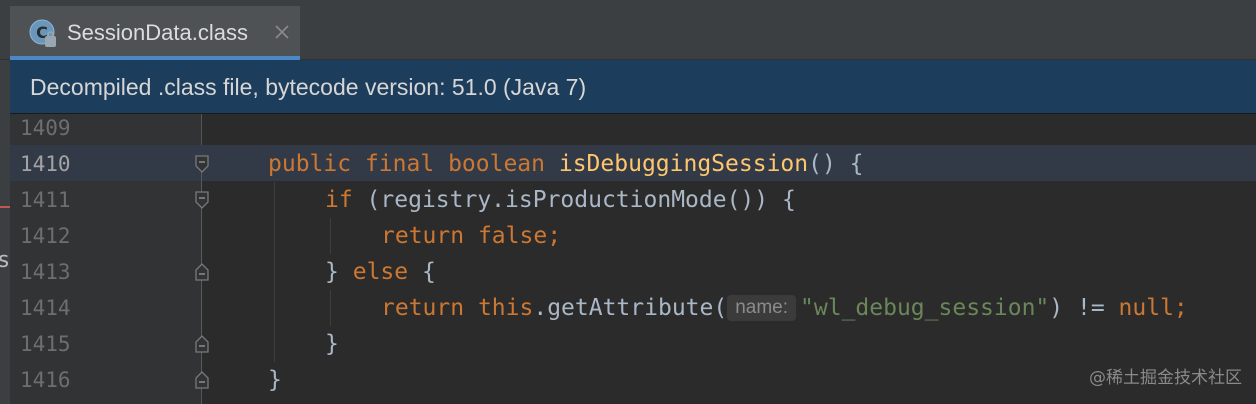  I want to click on tab-sessiondata-class: C SessionData.class, so click(155, 33).